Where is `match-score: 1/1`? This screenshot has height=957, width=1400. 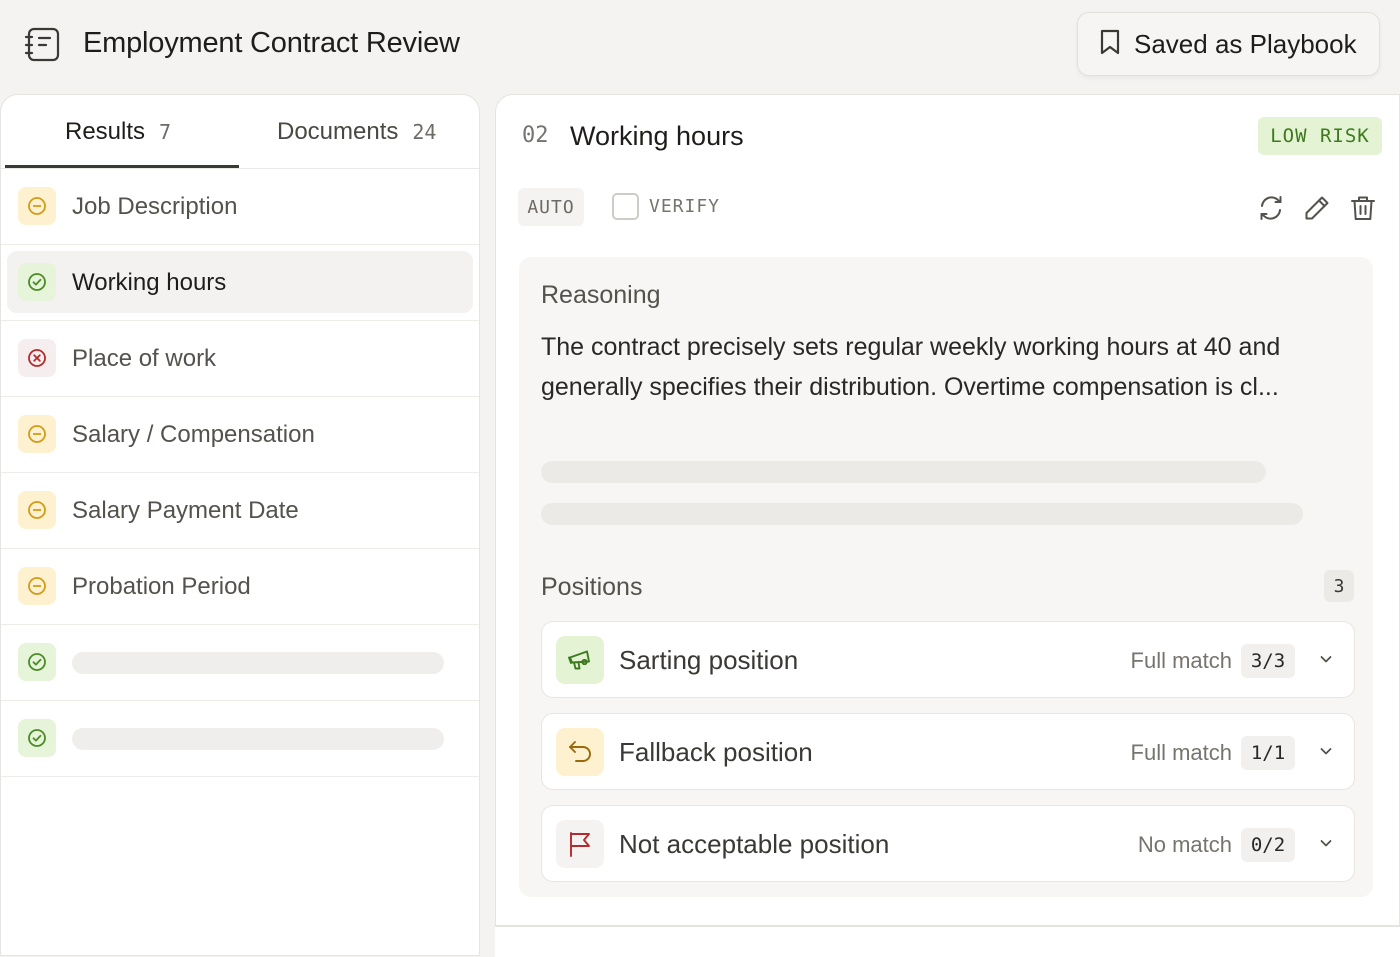
match-score: 1/1 is located at coordinates (1268, 753).